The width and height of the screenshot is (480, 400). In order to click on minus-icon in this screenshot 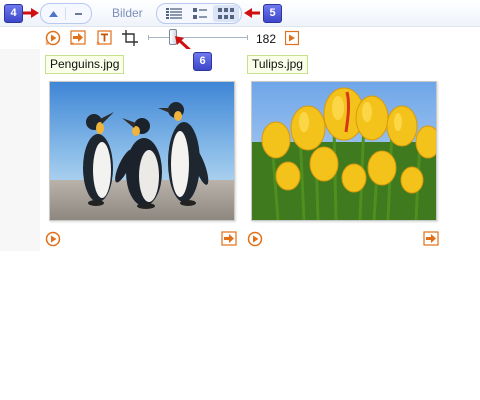, I will do `click(78, 13)`.